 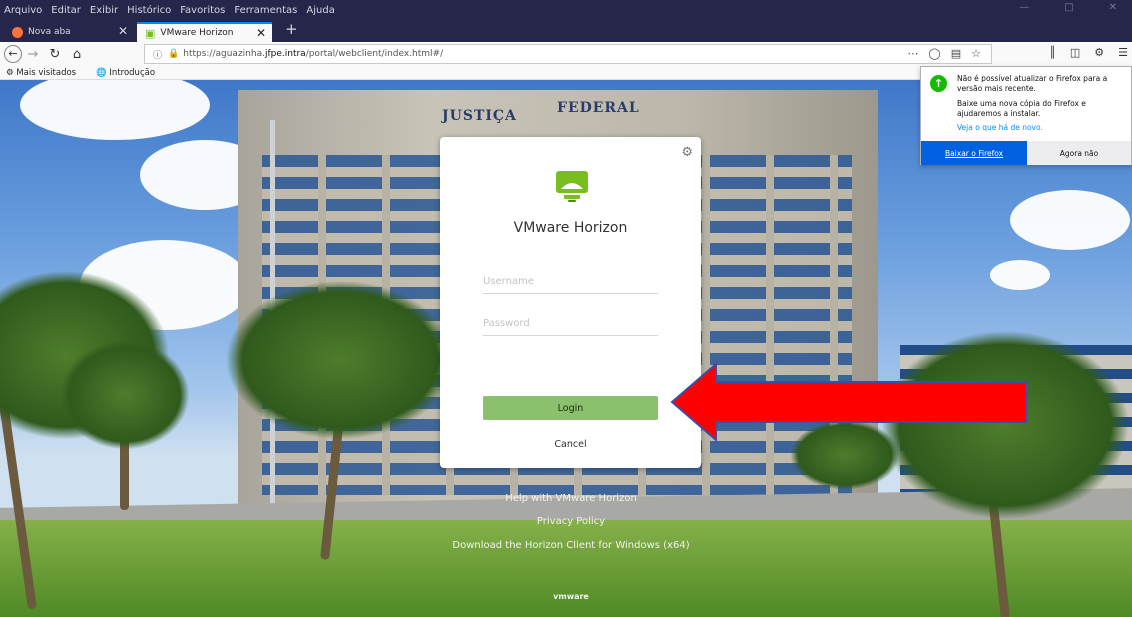 I want to click on extension-icon: ⚙, so click(x=1099, y=52).